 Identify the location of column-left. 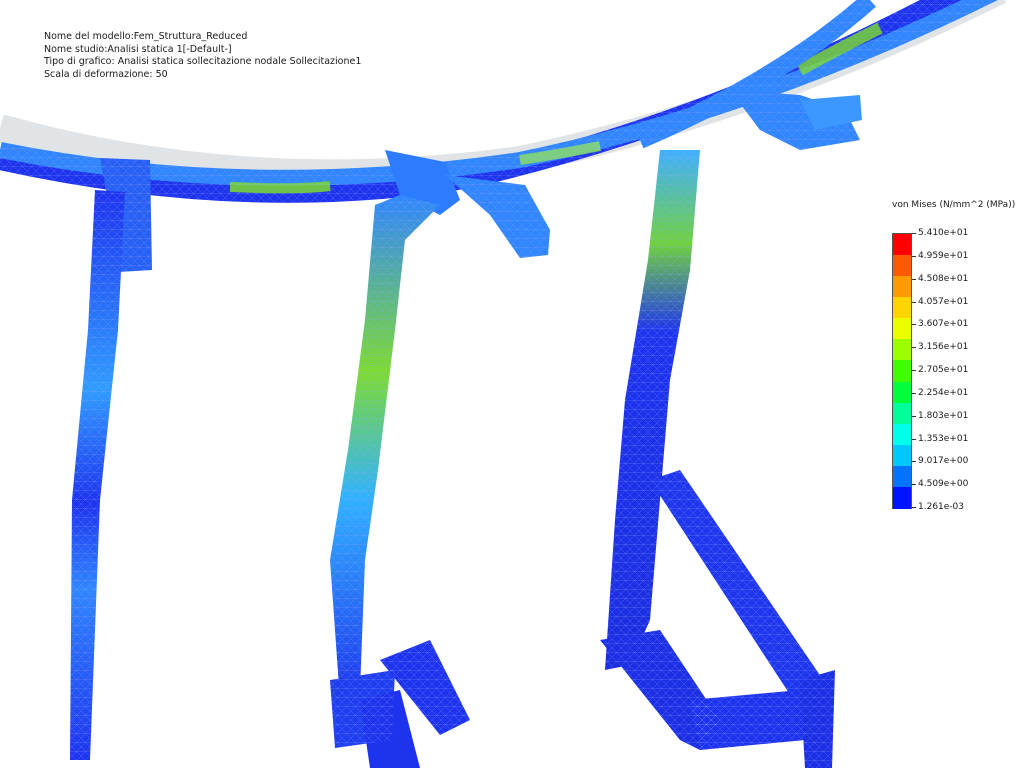
(97, 475).